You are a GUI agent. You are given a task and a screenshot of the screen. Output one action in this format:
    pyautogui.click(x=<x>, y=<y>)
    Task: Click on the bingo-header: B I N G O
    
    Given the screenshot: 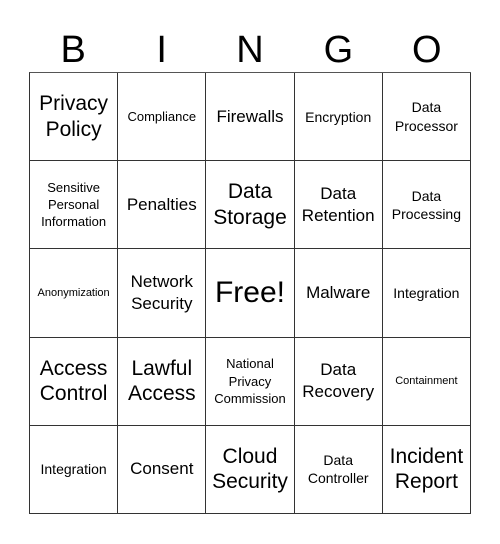 What is the action you would take?
    pyautogui.click(x=250, y=50)
    